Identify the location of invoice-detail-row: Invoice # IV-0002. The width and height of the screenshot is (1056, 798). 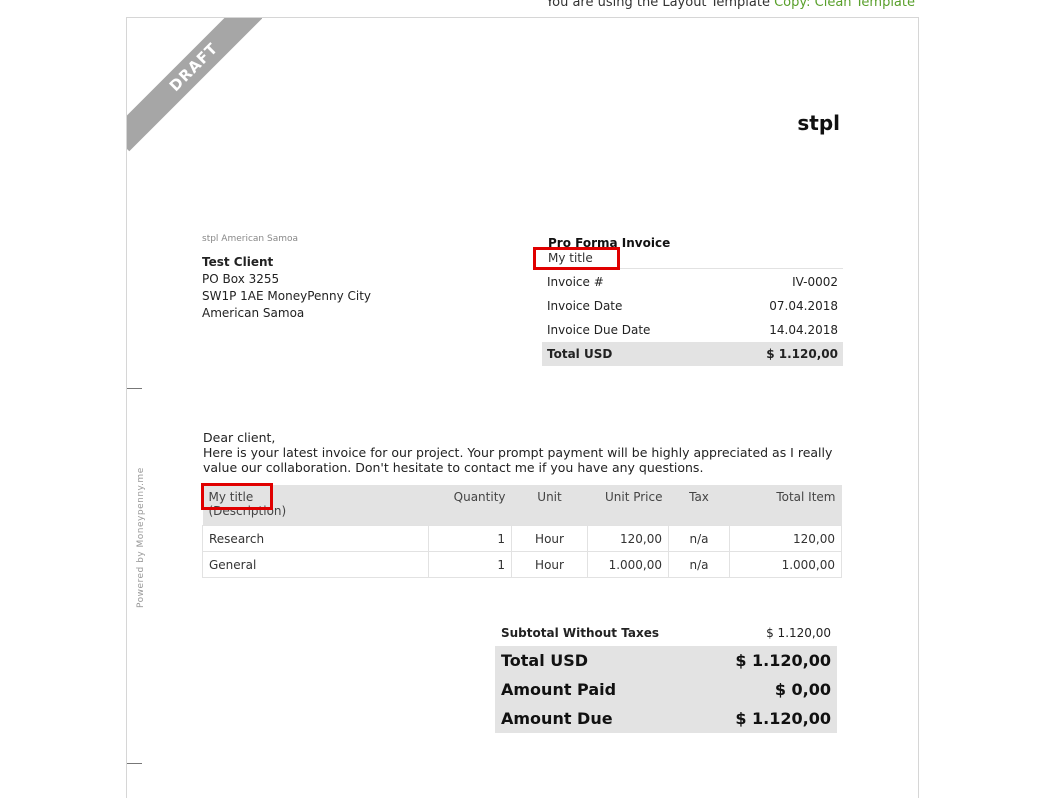
(692, 282).